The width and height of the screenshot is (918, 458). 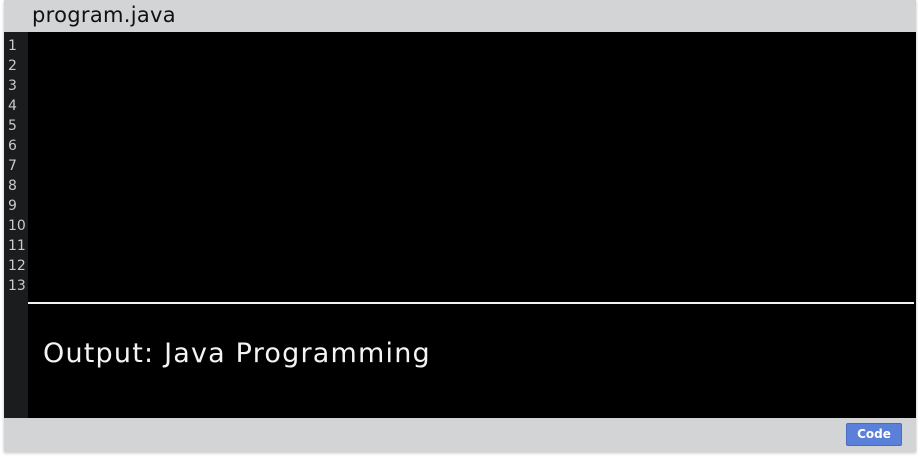 What do you see at coordinates (17, 286) in the screenshot?
I see `line-number: 13` at bounding box center [17, 286].